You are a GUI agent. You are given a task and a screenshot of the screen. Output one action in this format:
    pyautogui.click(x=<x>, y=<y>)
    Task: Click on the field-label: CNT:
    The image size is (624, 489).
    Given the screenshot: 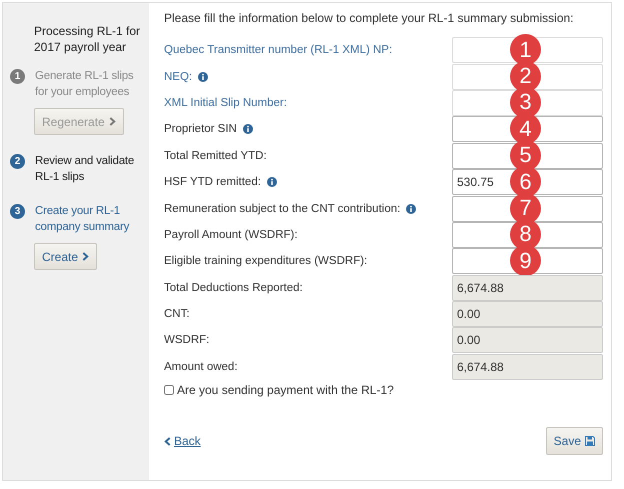 What is the action you would take?
    pyautogui.click(x=177, y=314)
    